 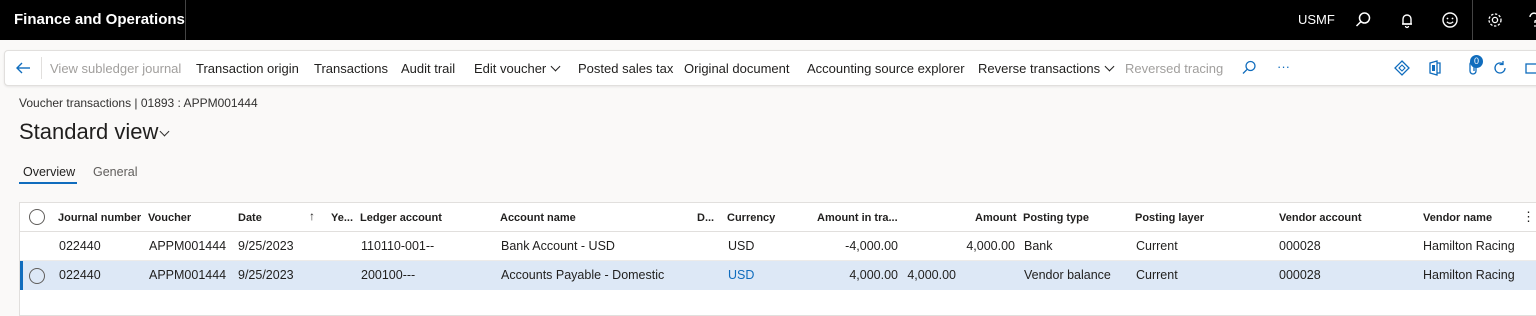 I want to click on transaction-origin-button: Transaction origin, so click(x=247, y=68).